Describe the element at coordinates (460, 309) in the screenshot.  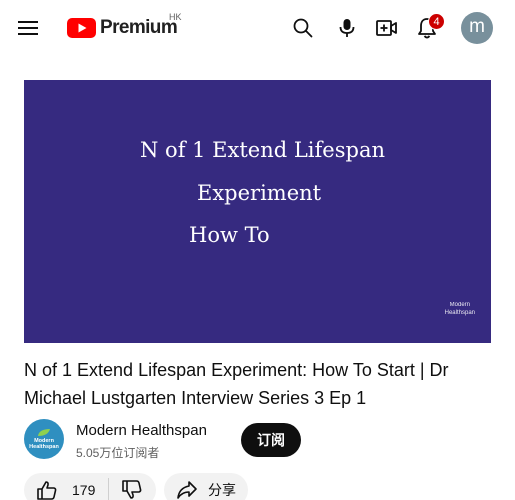
I see `channel-watermark: Modern Healthspan` at that location.